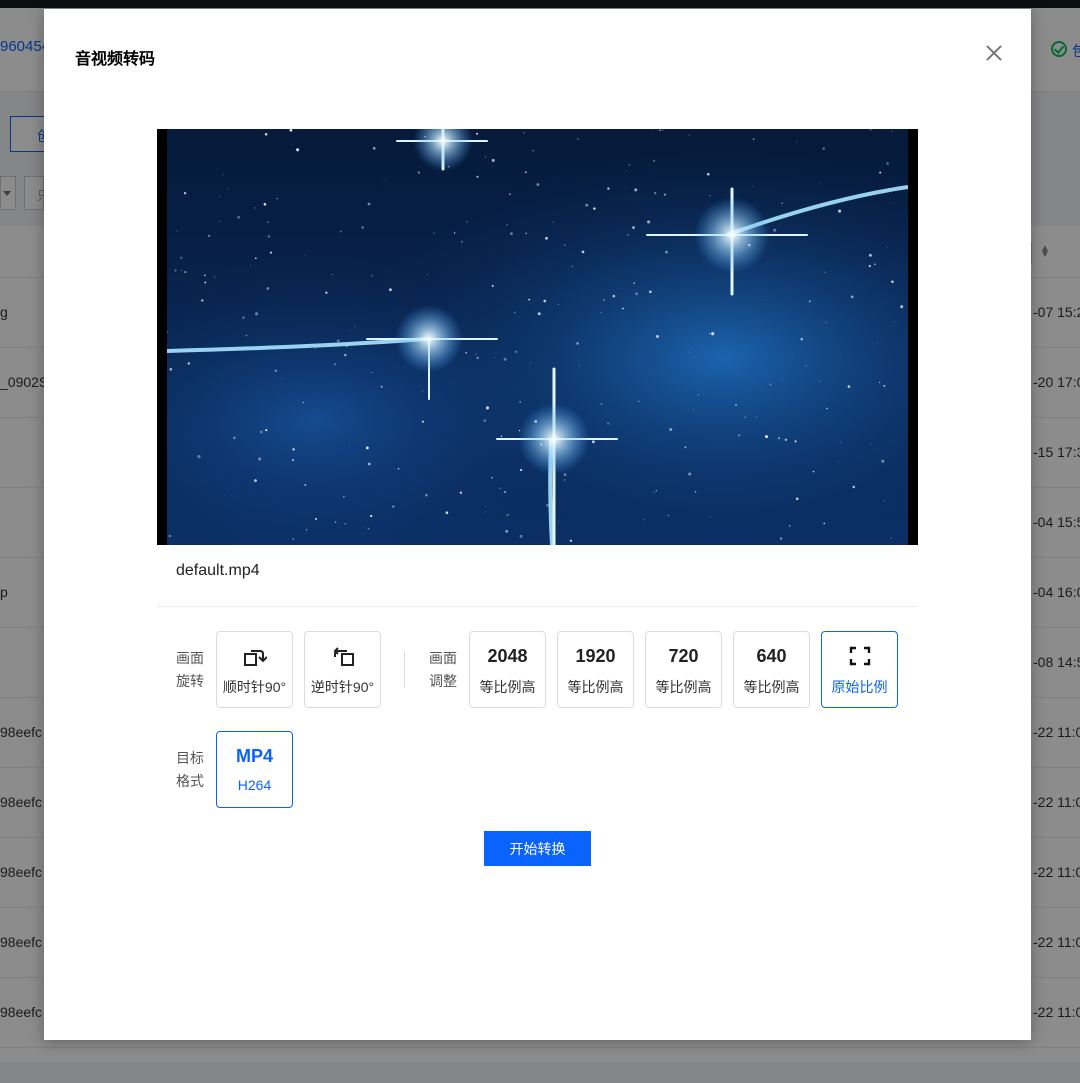  I want to click on section-divider, so click(537, 606).